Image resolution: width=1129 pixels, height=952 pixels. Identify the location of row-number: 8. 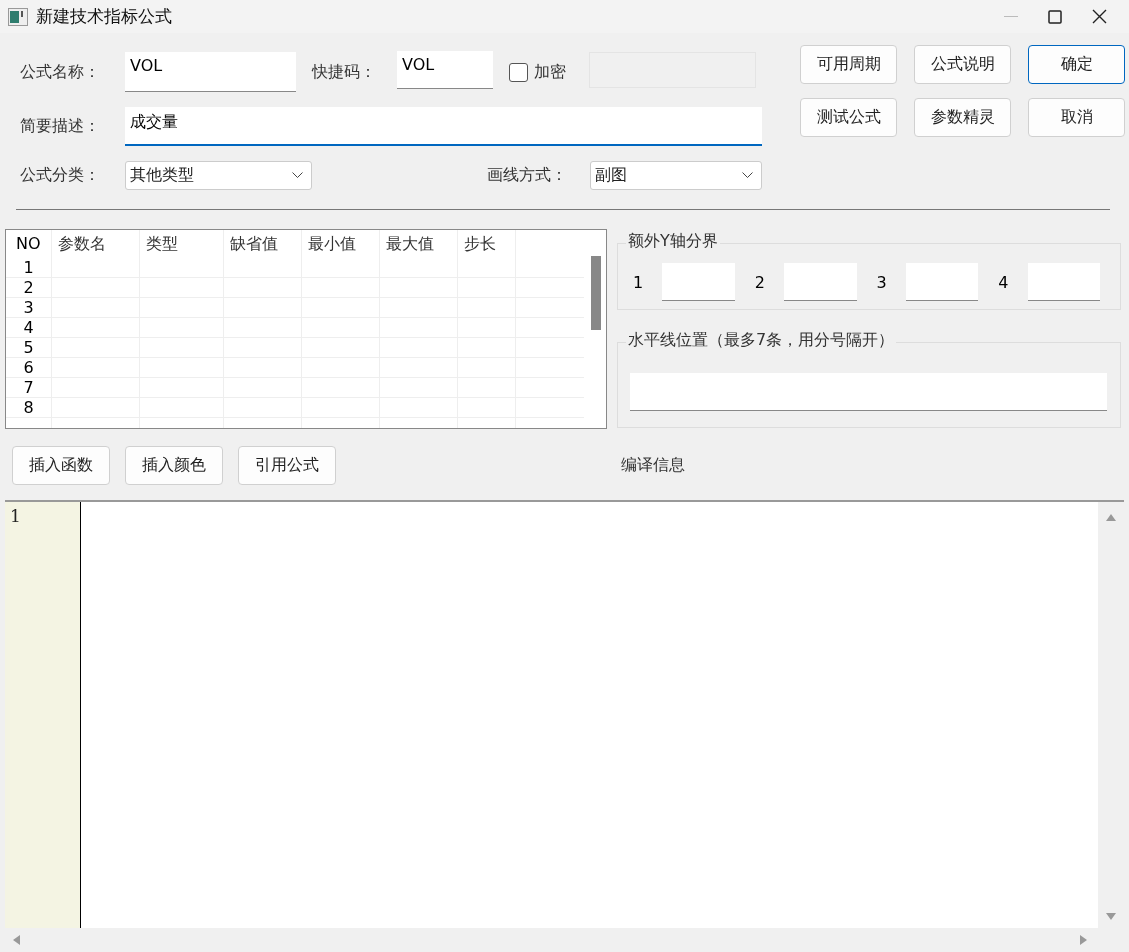
(29, 408).